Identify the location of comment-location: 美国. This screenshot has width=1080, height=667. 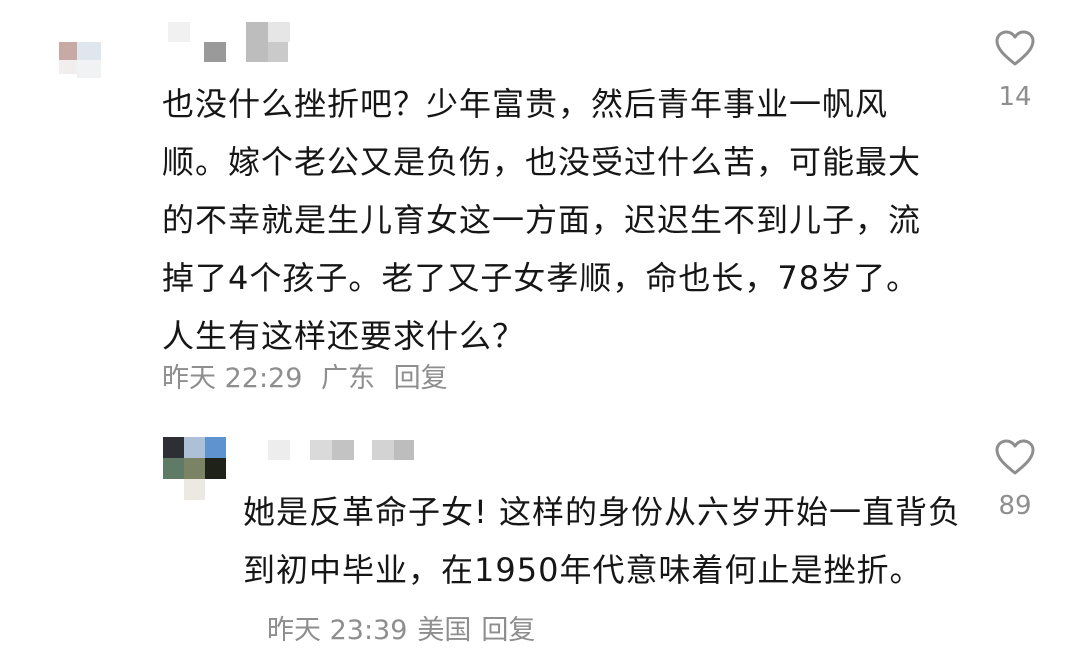
(444, 630).